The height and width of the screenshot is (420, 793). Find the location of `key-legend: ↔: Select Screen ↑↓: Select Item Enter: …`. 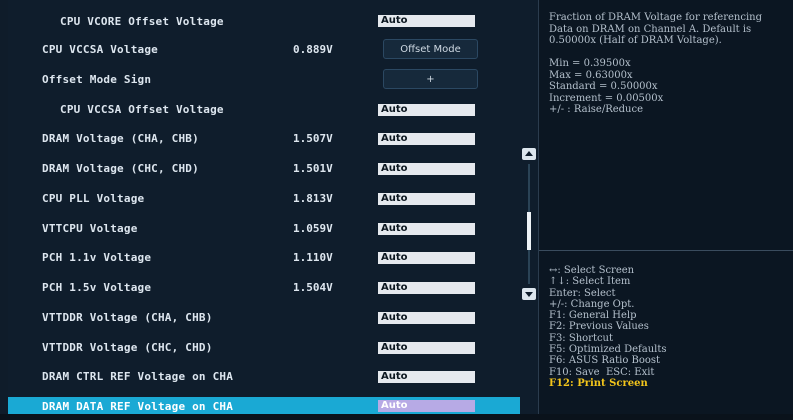

key-legend: ↔: Select Screen ↑↓: Select Item Enter: … is located at coordinates (669, 327).